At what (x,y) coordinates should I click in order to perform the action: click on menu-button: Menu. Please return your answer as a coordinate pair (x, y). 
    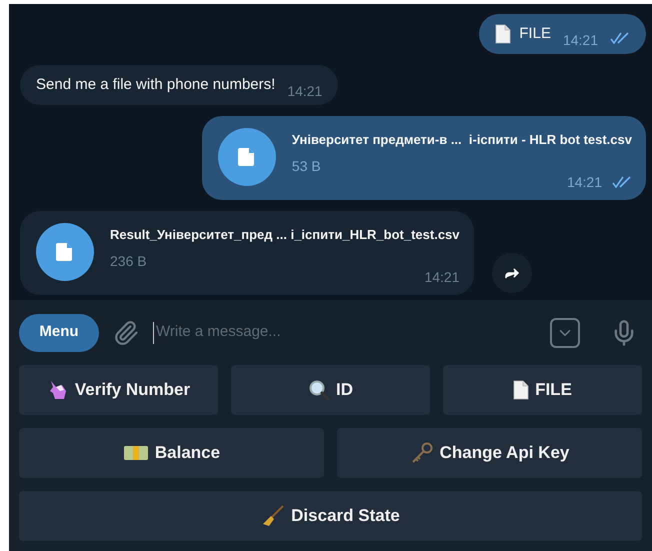
    Looking at the image, I should click on (59, 333).